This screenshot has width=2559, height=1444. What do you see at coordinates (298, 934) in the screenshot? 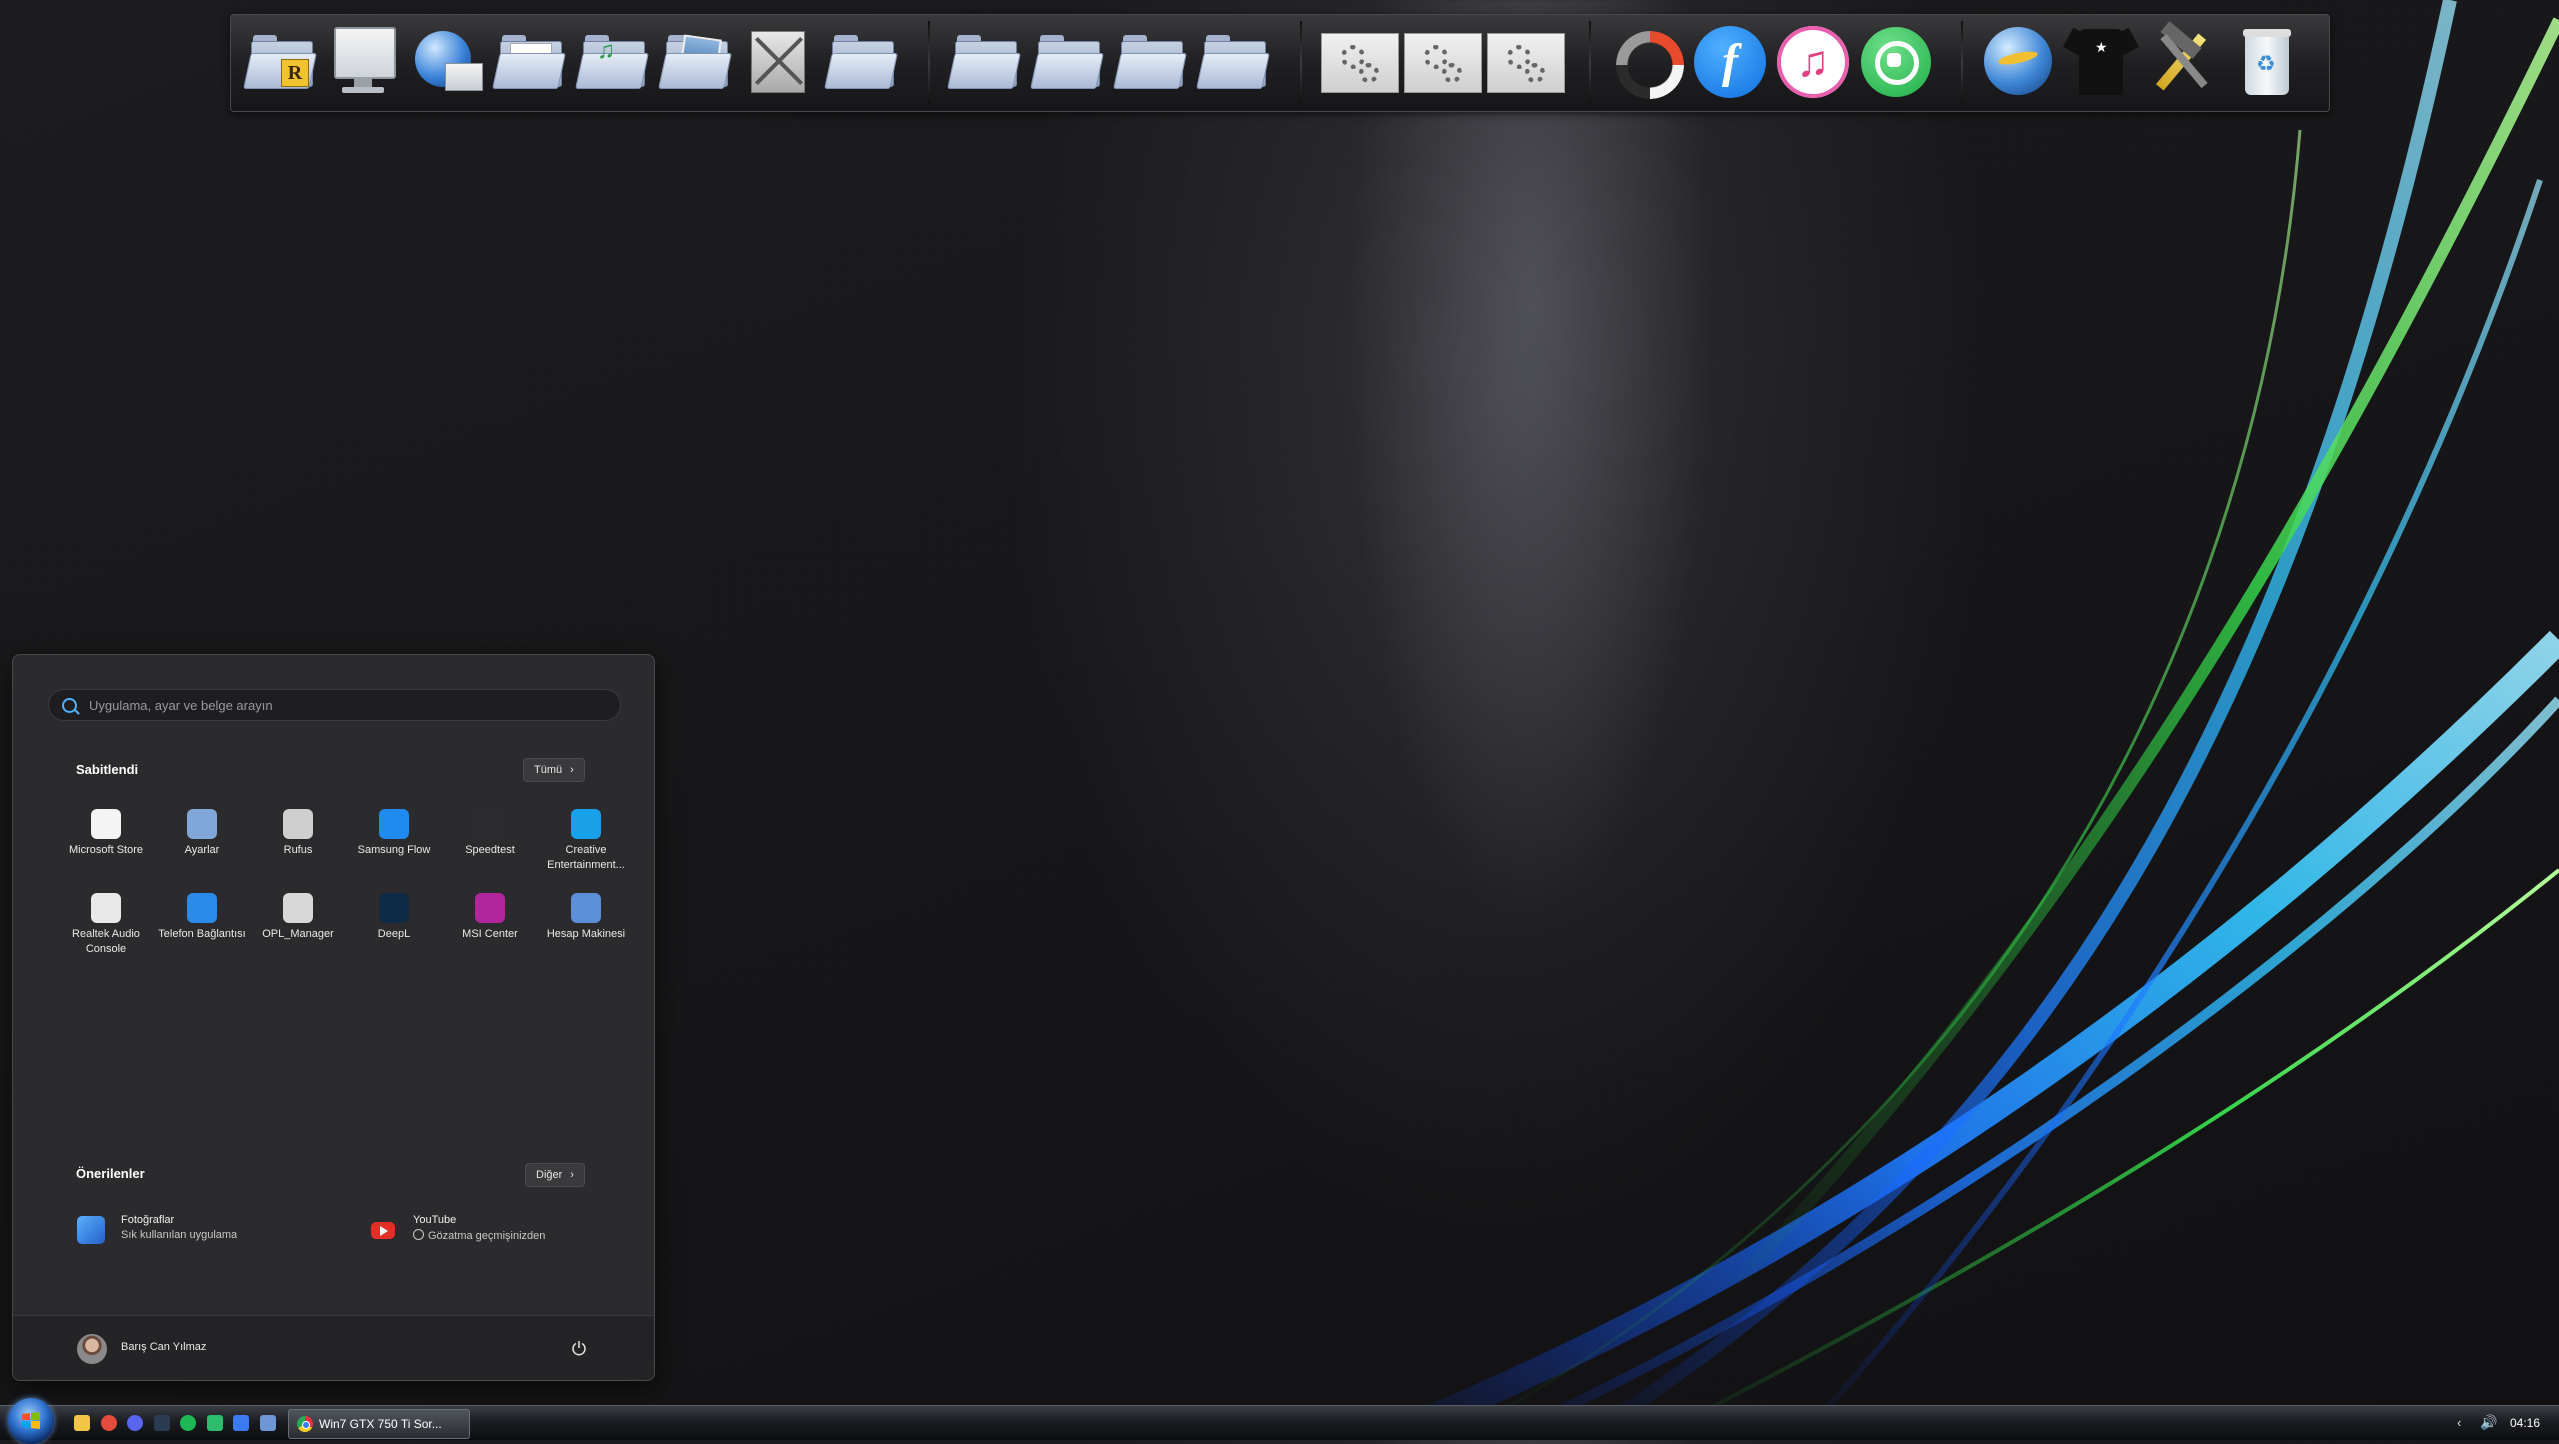
I see `pinned-app-label: OPL_Manager` at bounding box center [298, 934].